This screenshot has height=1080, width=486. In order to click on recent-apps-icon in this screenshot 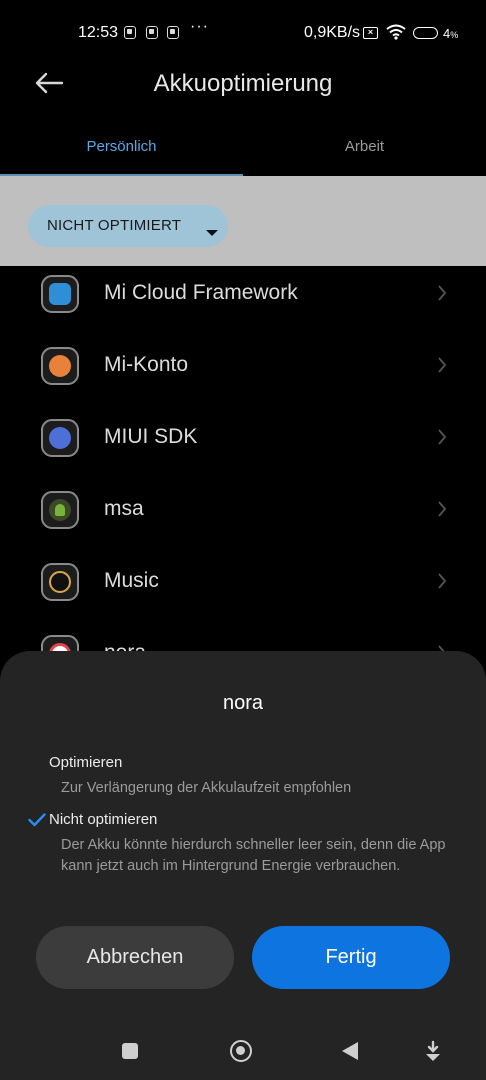, I will do `click(130, 1051)`.